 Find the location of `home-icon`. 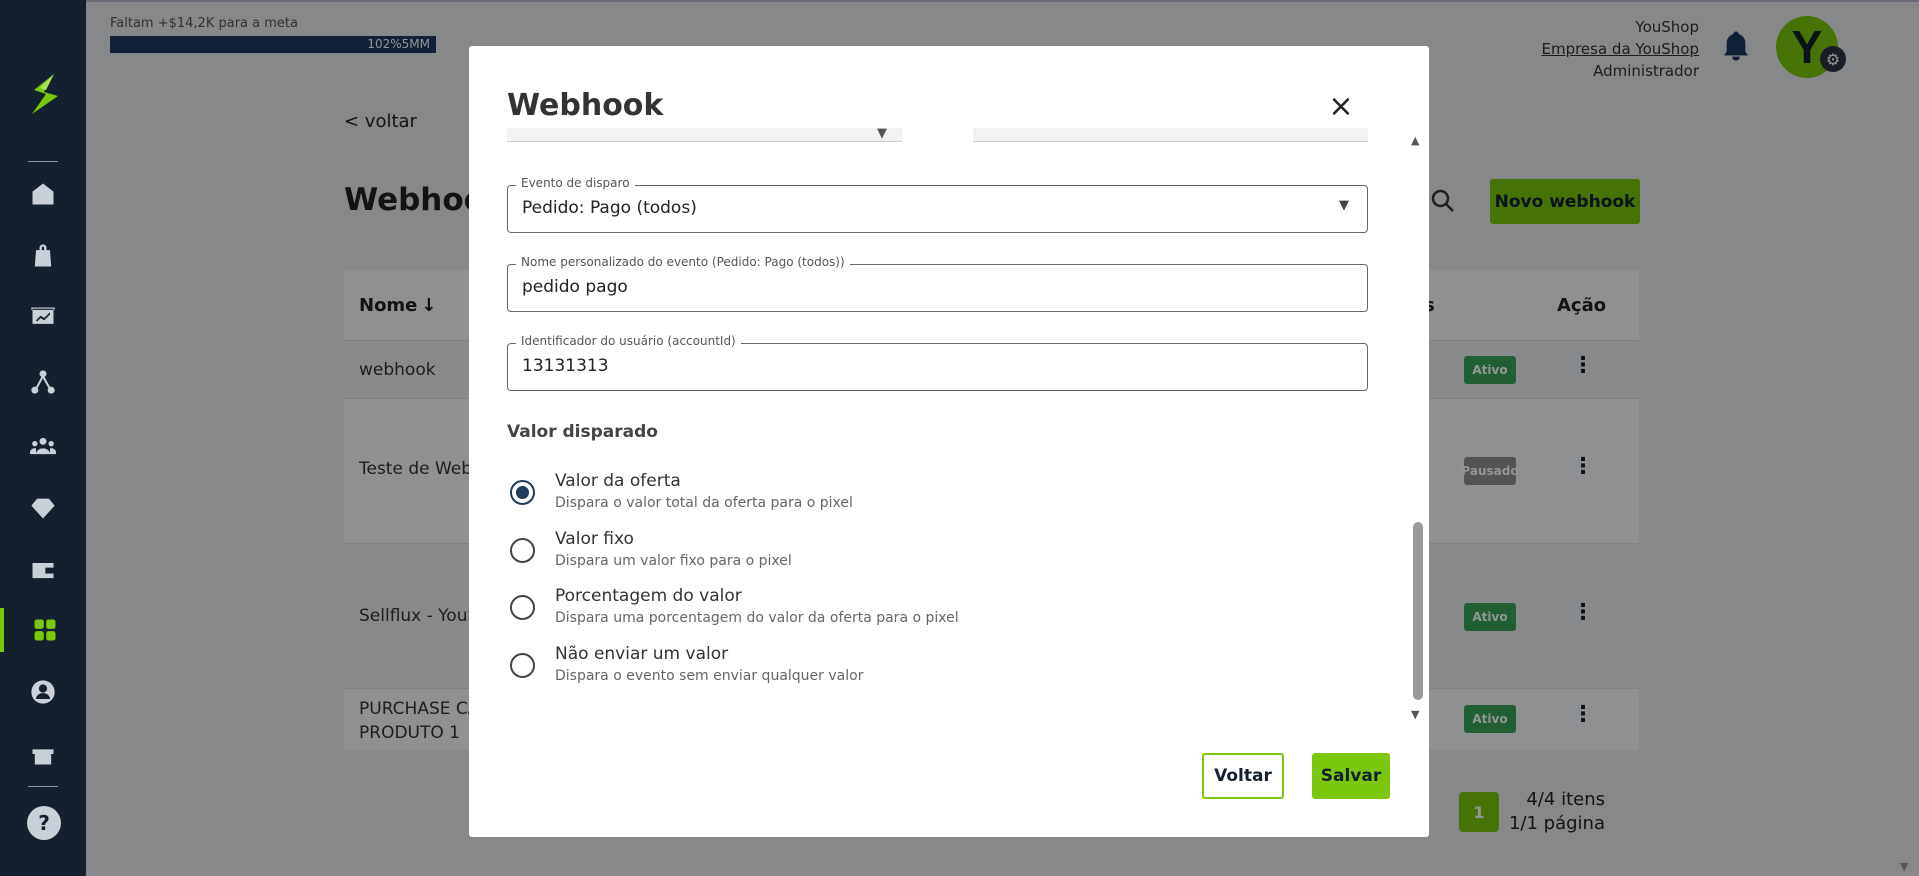

home-icon is located at coordinates (43, 194).